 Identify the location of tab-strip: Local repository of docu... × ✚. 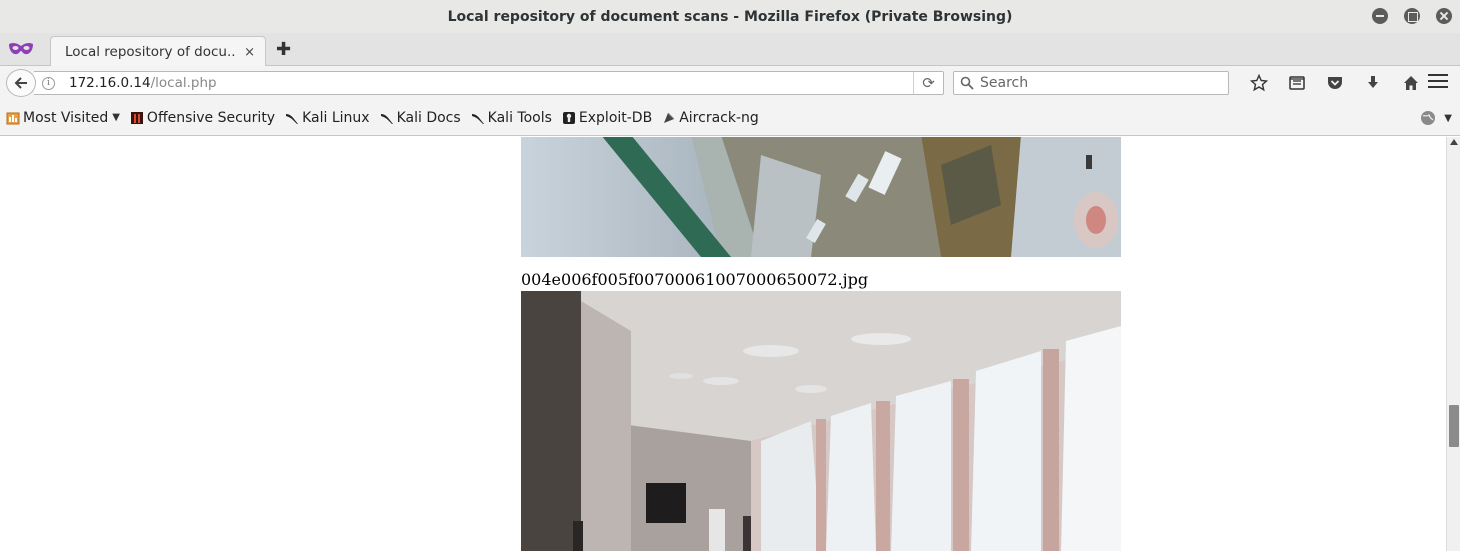
(730, 50).